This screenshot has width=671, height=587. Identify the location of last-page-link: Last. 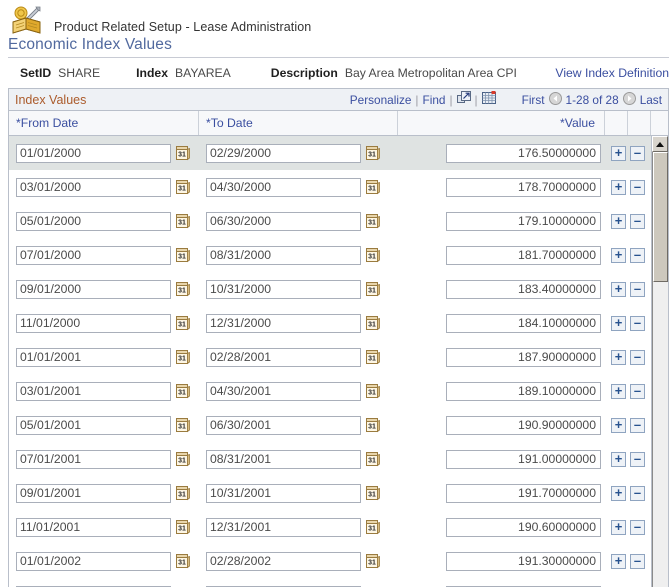
(651, 100).